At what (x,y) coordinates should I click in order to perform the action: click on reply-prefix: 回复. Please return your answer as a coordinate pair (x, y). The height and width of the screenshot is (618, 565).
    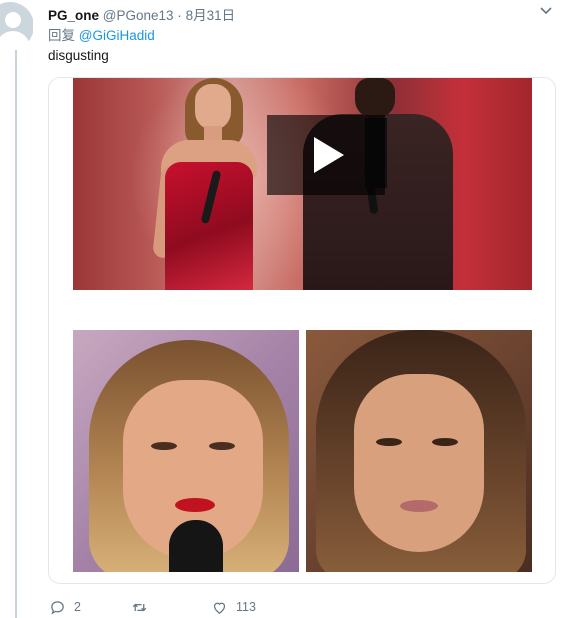
    Looking at the image, I should click on (61, 35).